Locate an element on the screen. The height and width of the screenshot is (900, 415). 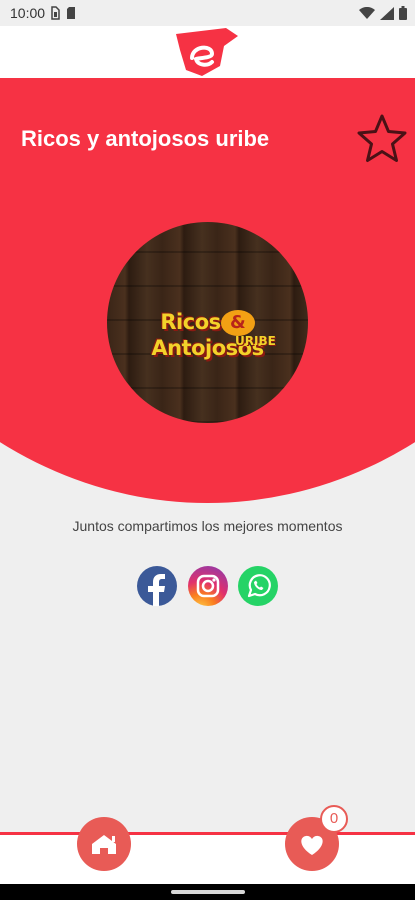
favorites-count-badge: 0 is located at coordinates (334, 819).